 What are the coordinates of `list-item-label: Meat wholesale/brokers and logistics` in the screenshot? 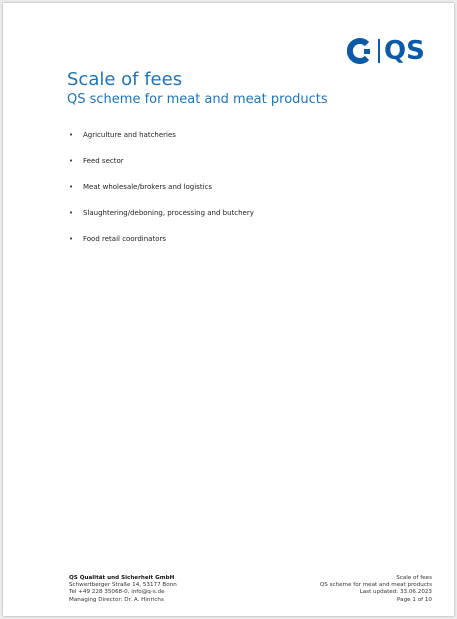 It's located at (148, 187).